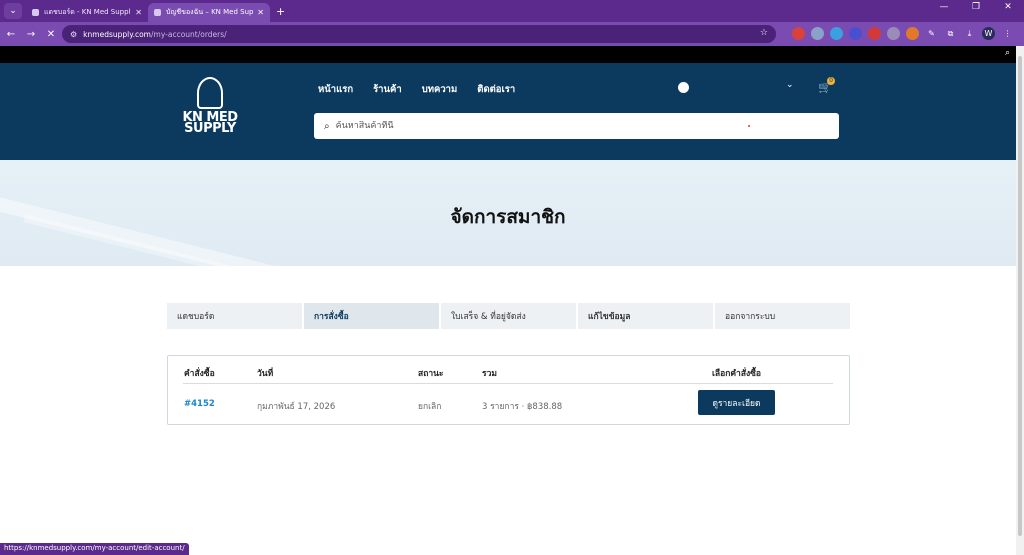 The image size is (1024, 555). Describe the element at coordinates (545, 126) in the screenshot. I see `search-input` at that location.